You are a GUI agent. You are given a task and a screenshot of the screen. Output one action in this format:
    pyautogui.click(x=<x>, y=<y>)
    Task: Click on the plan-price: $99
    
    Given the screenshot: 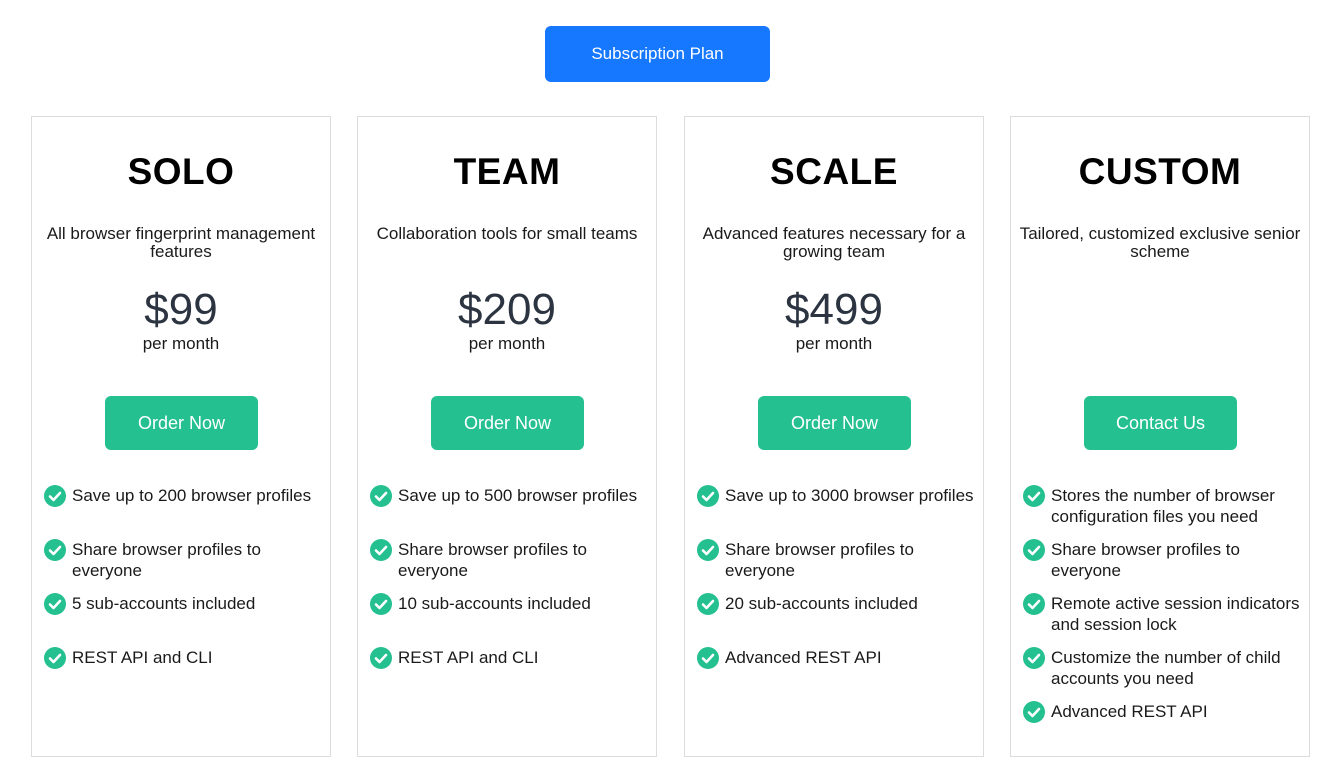 What is the action you would take?
    pyautogui.click(x=181, y=309)
    